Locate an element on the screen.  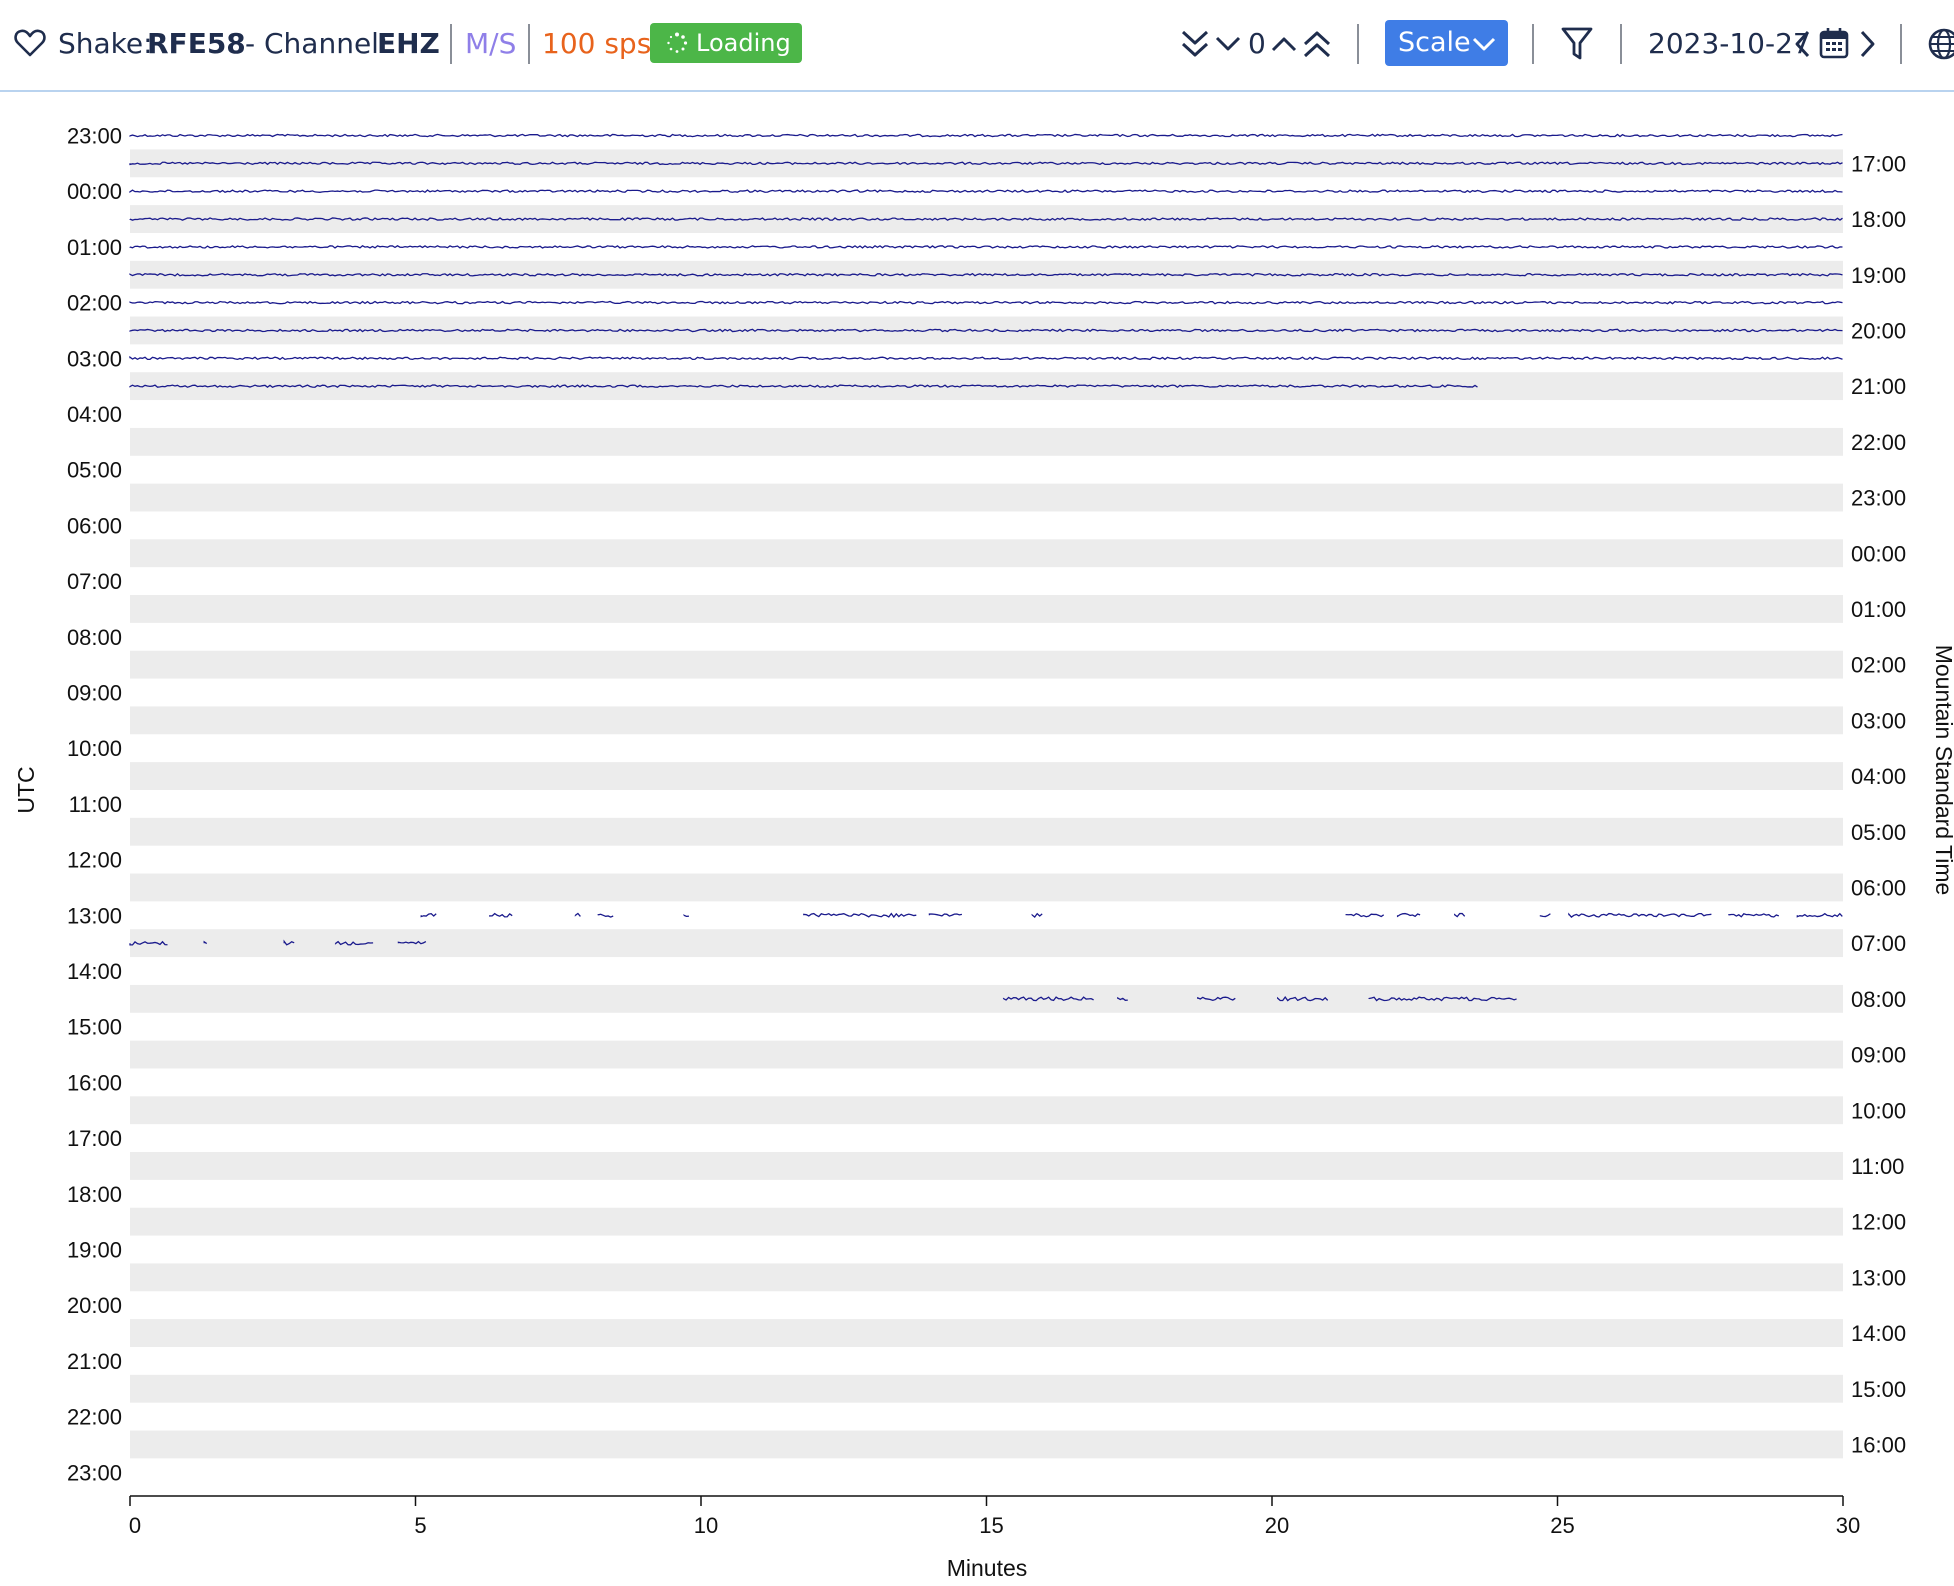
local-tick-label: 17:00 is located at coordinates (1878, 163).